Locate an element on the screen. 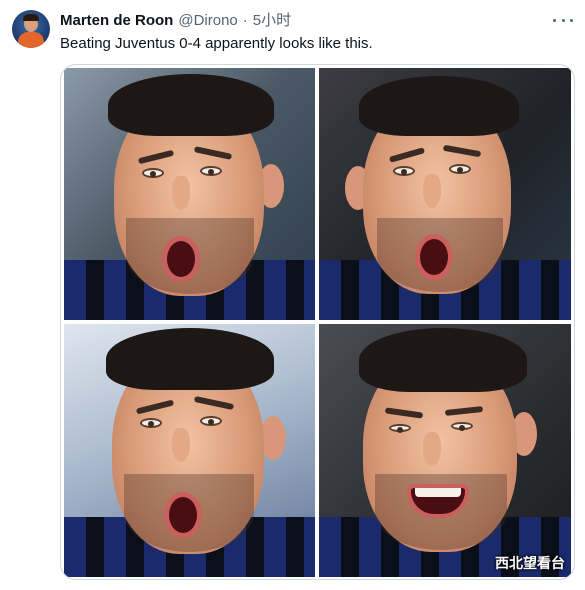 The width and height of the screenshot is (585, 590). watermark: 西北望看台 is located at coordinates (530, 564).